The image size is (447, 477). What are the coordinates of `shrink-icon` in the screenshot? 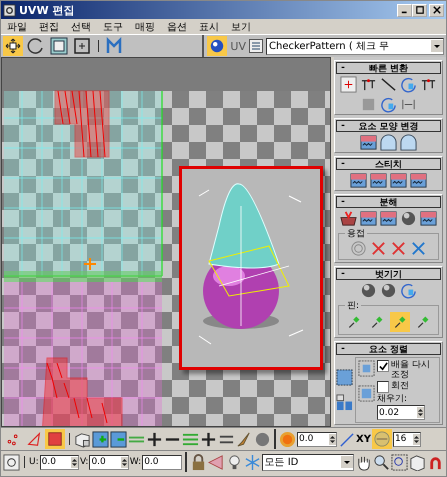 It's located at (118, 439).